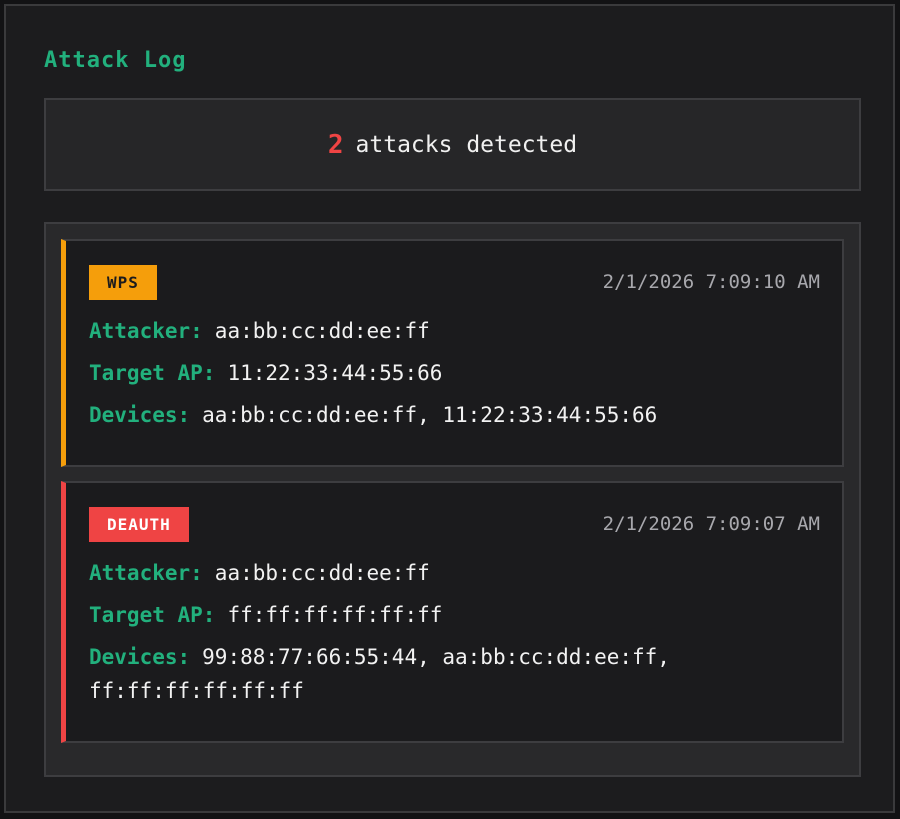  I want to click on attack-summary: 2 attacks detected, so click(452, 144).